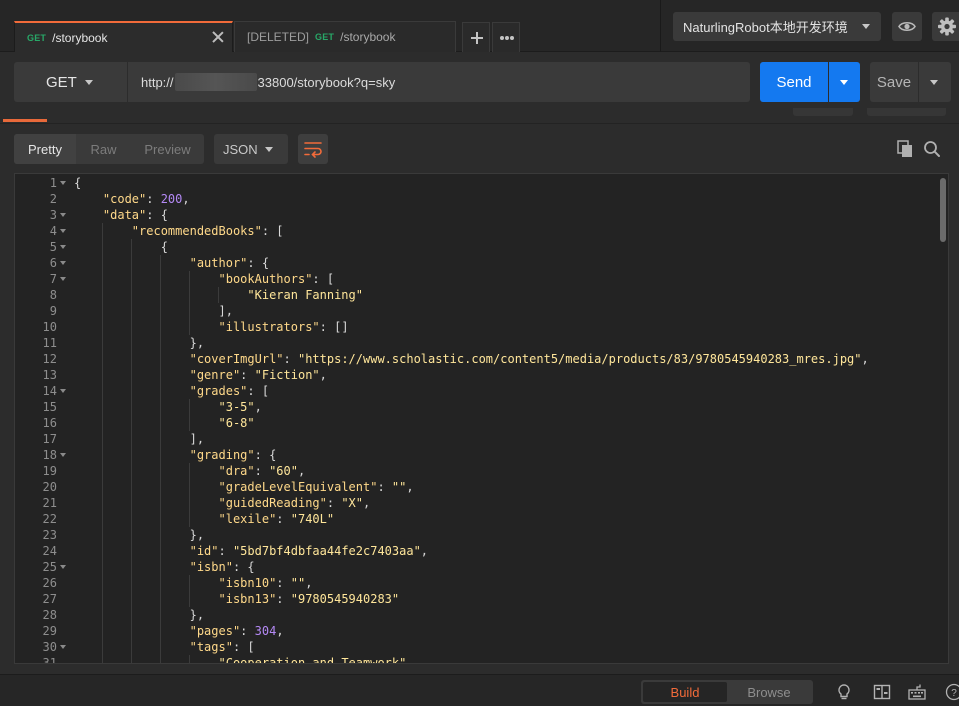 The height and width of the screenshot is (706, 959). What do you see at coordinates (265, 631) in the screenshot?
I see `code-token: 304` at bounding box center [265, 631].